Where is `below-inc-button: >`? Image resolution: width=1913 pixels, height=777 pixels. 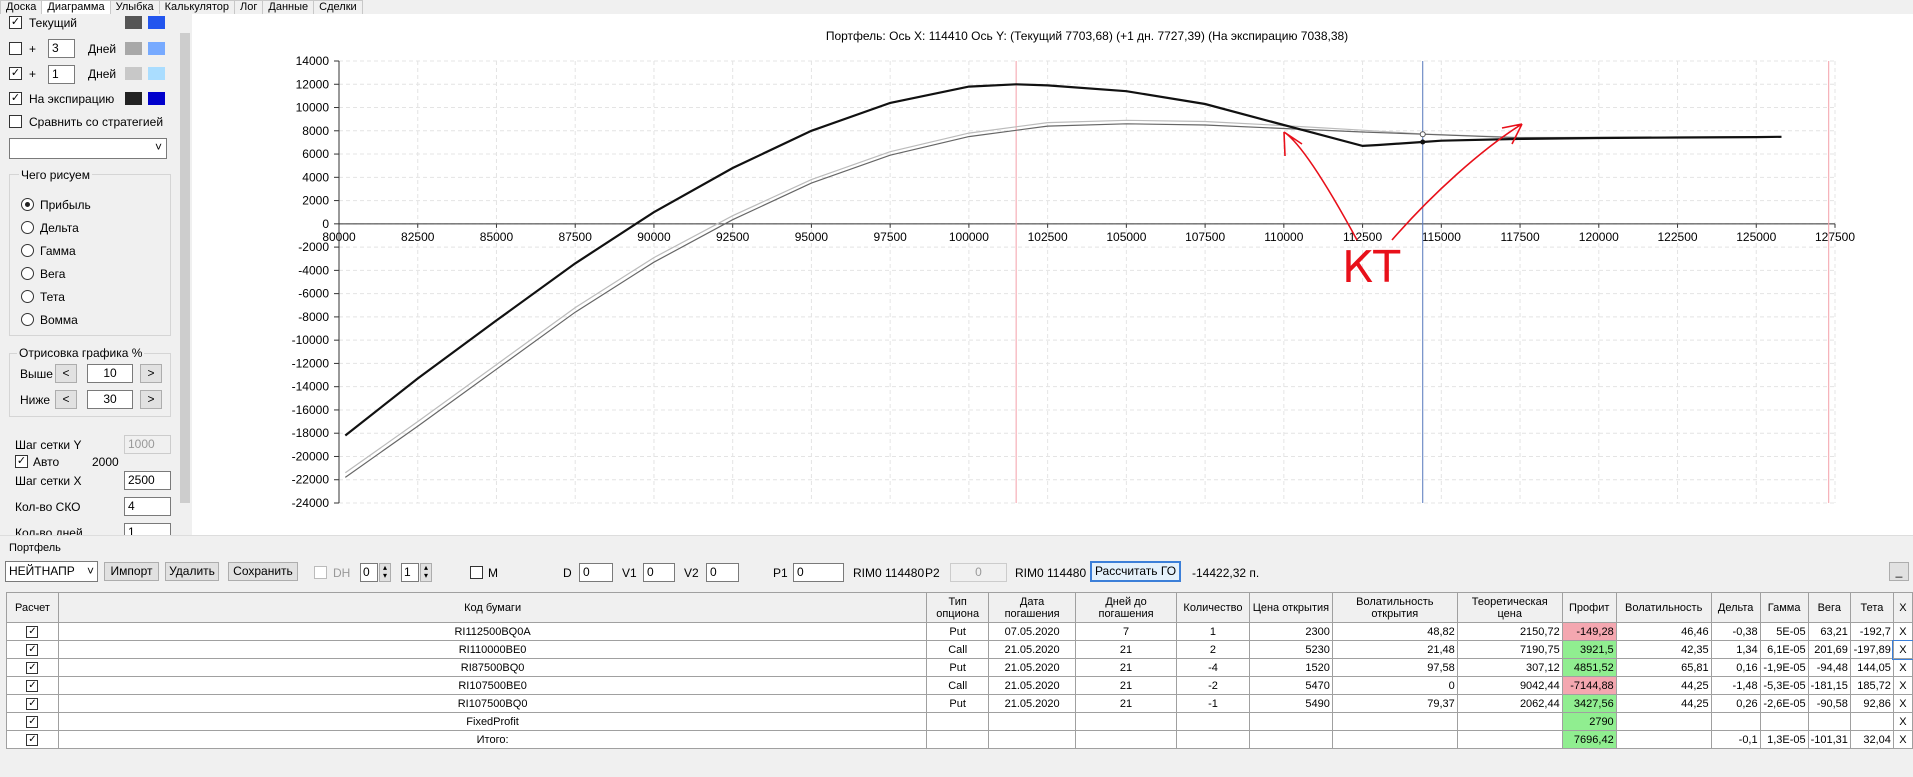
below-inc-button: > is located at coordinates (151, 399).